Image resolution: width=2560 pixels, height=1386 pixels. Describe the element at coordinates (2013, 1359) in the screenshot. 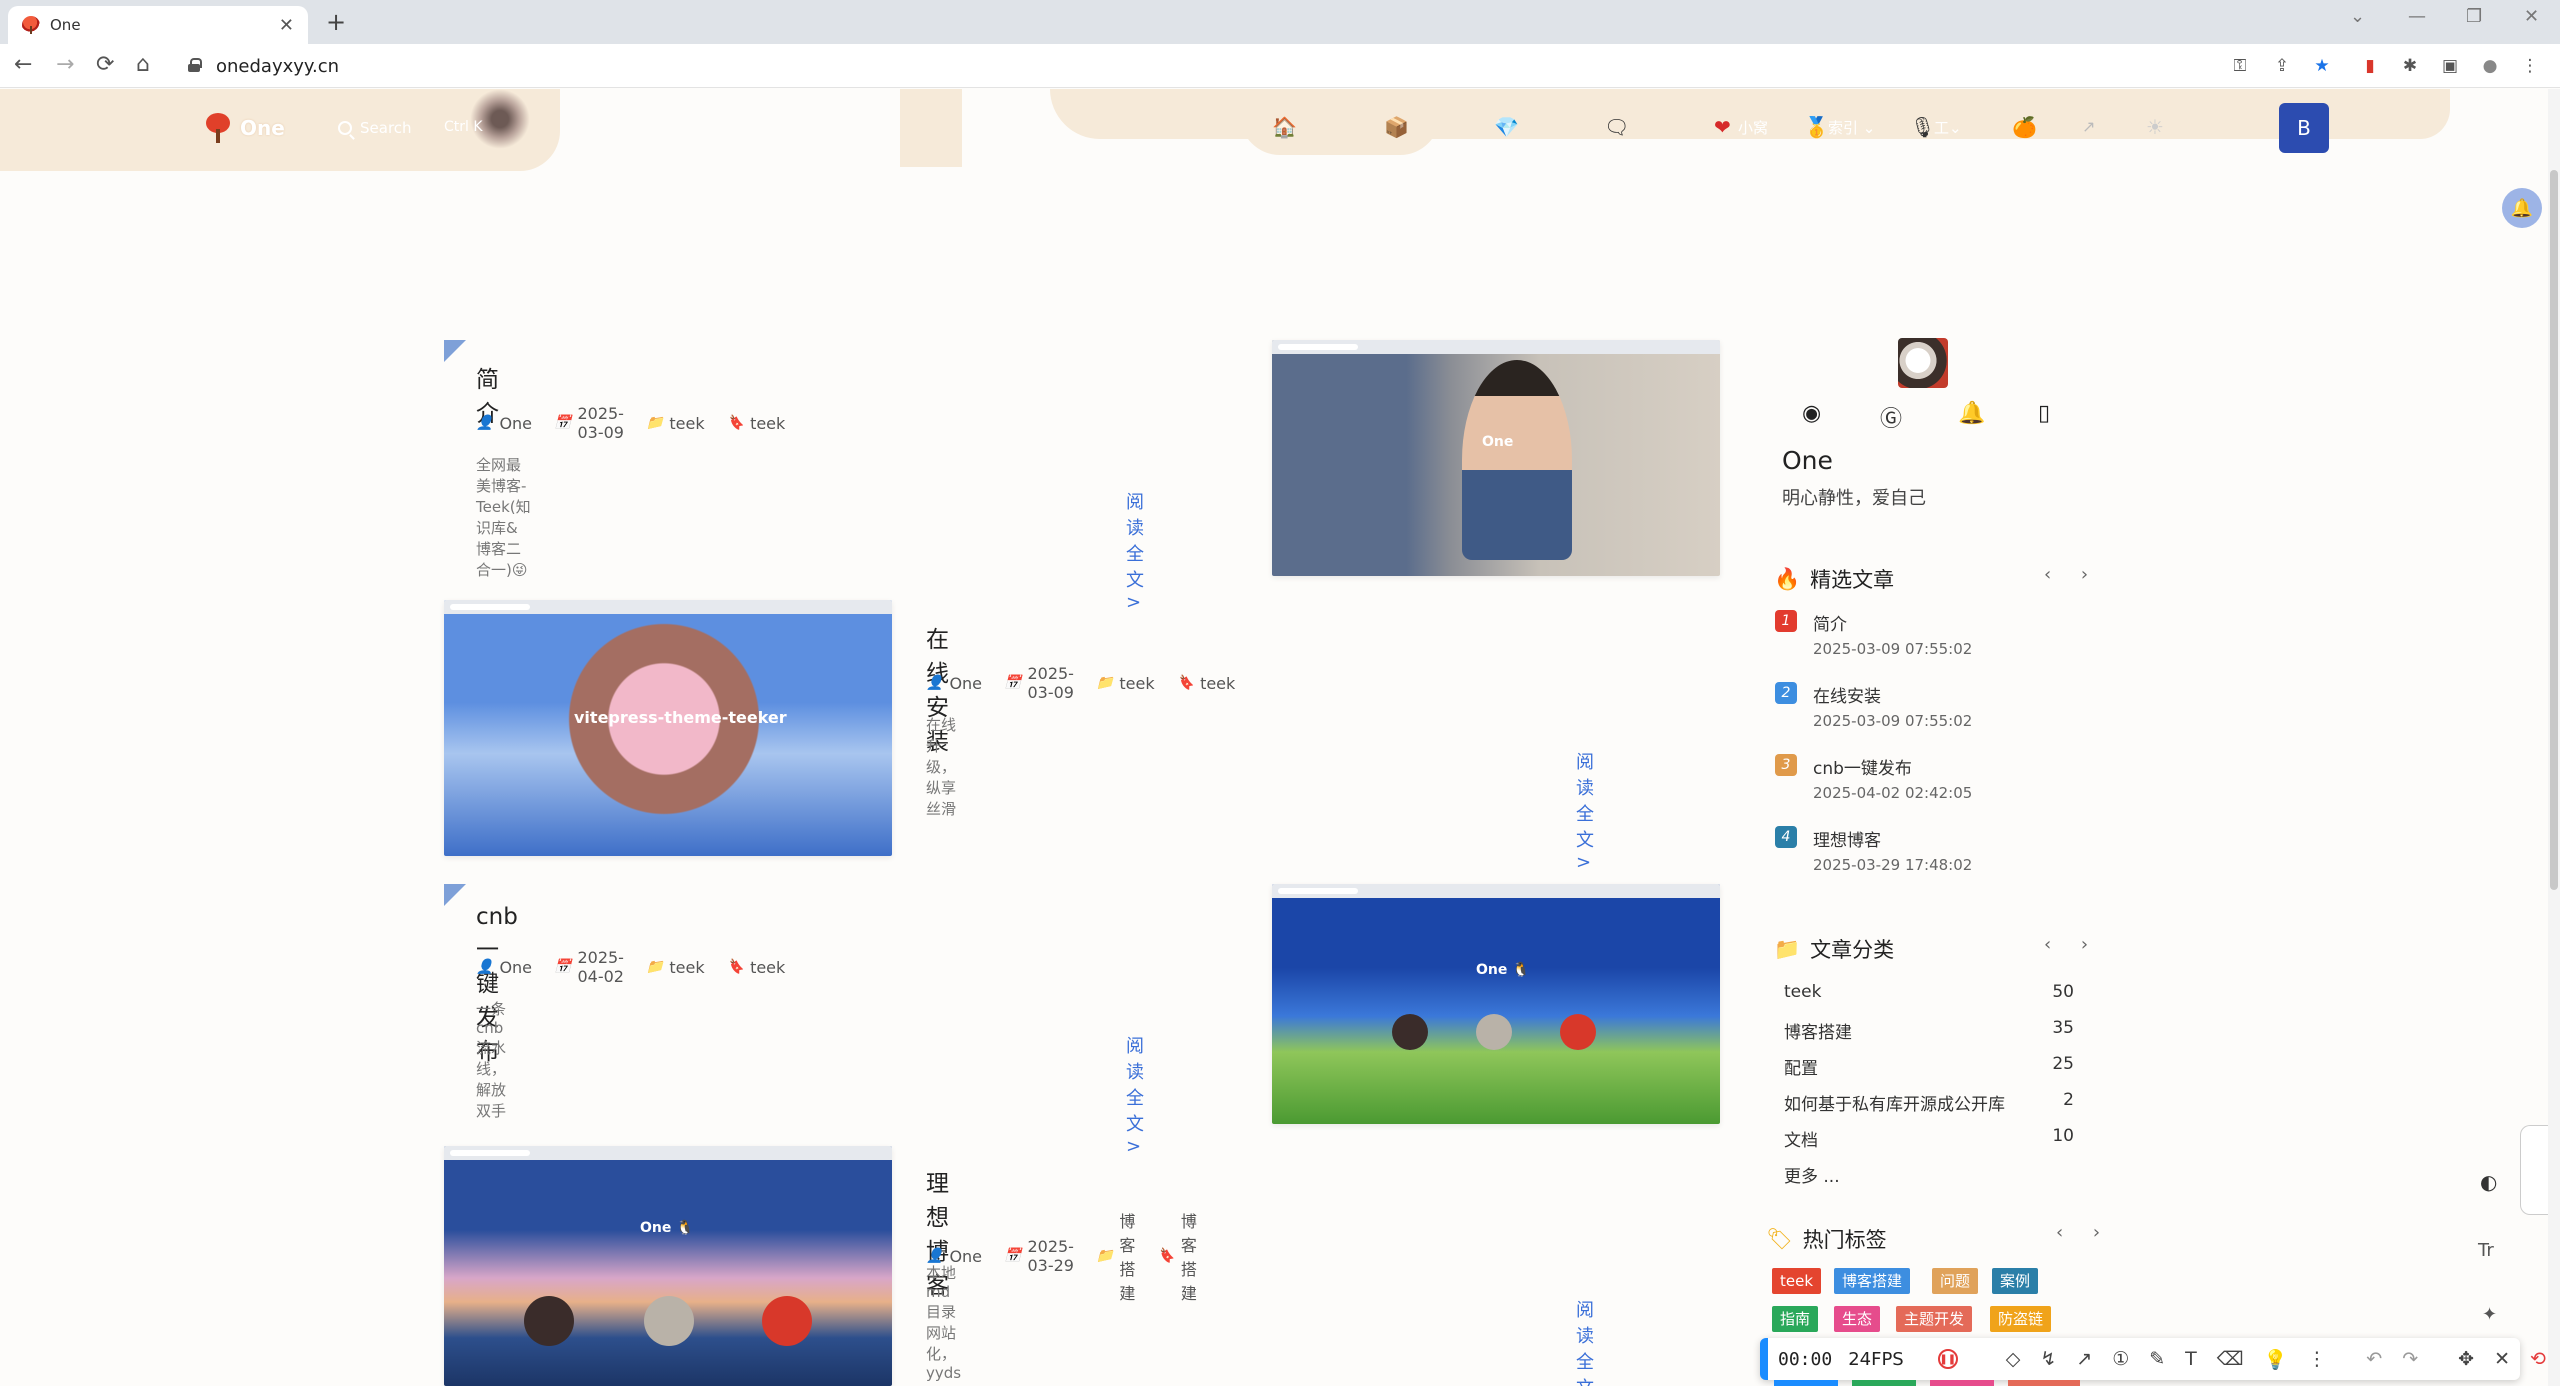

I see `shape-tool-icon: ◇` at that location.